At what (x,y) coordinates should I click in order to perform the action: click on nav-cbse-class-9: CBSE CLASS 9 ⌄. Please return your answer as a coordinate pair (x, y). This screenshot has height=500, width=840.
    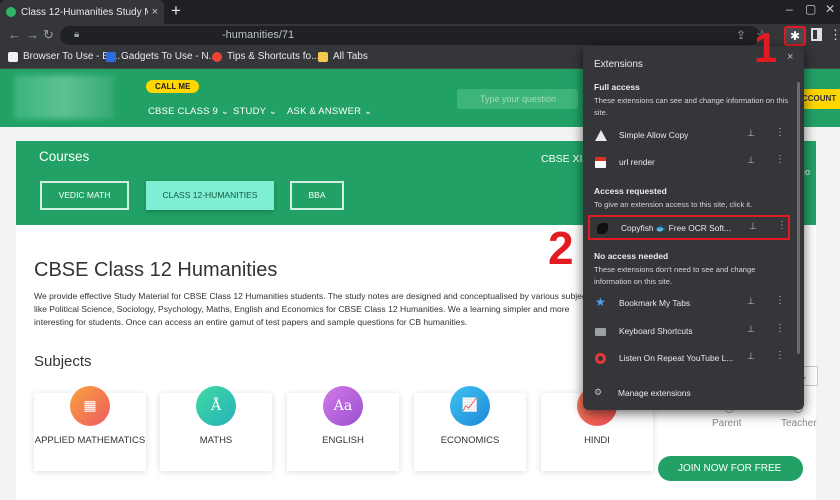
    Looking at the image, I should click on (188, 111).